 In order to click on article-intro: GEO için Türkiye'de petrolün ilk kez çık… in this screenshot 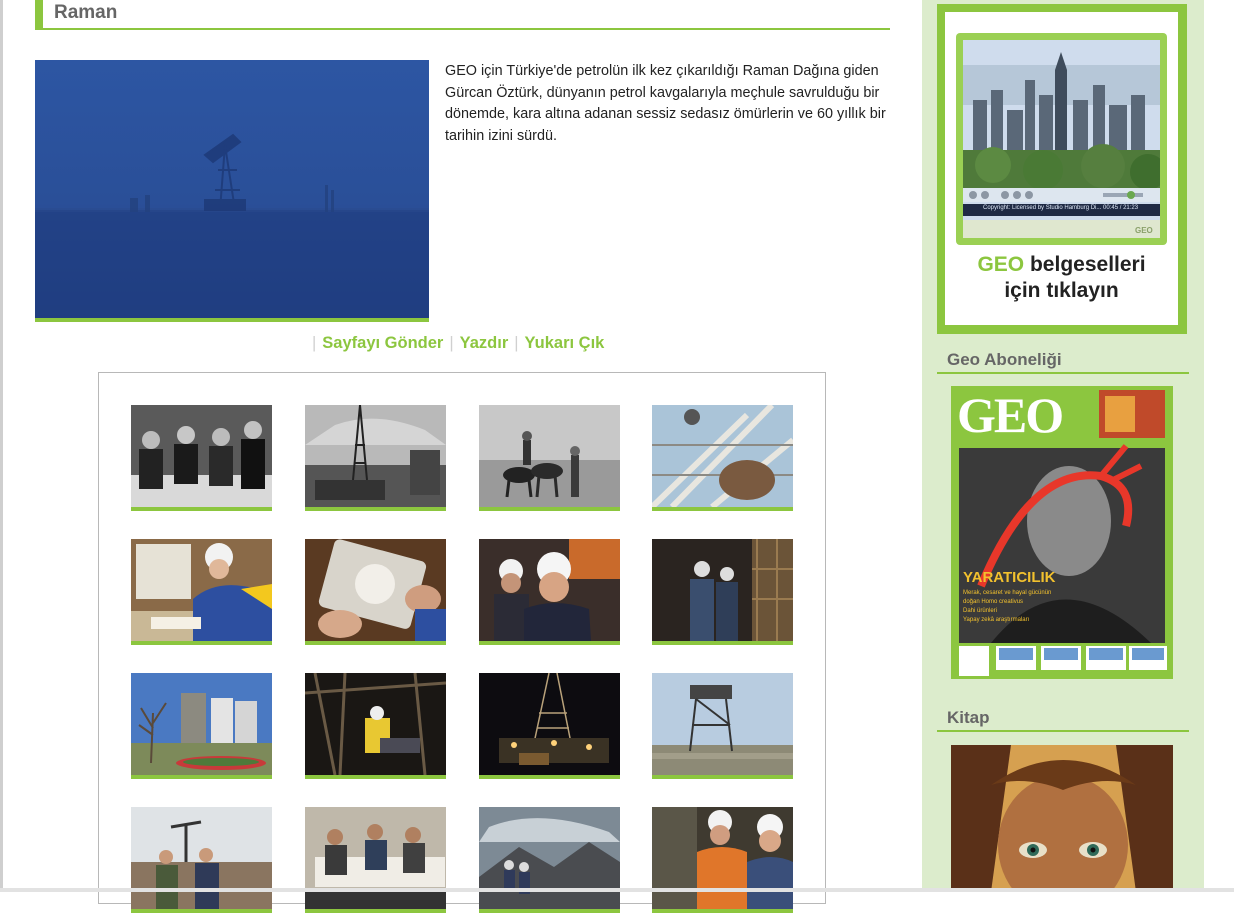, I will do `click(665, 103)`.